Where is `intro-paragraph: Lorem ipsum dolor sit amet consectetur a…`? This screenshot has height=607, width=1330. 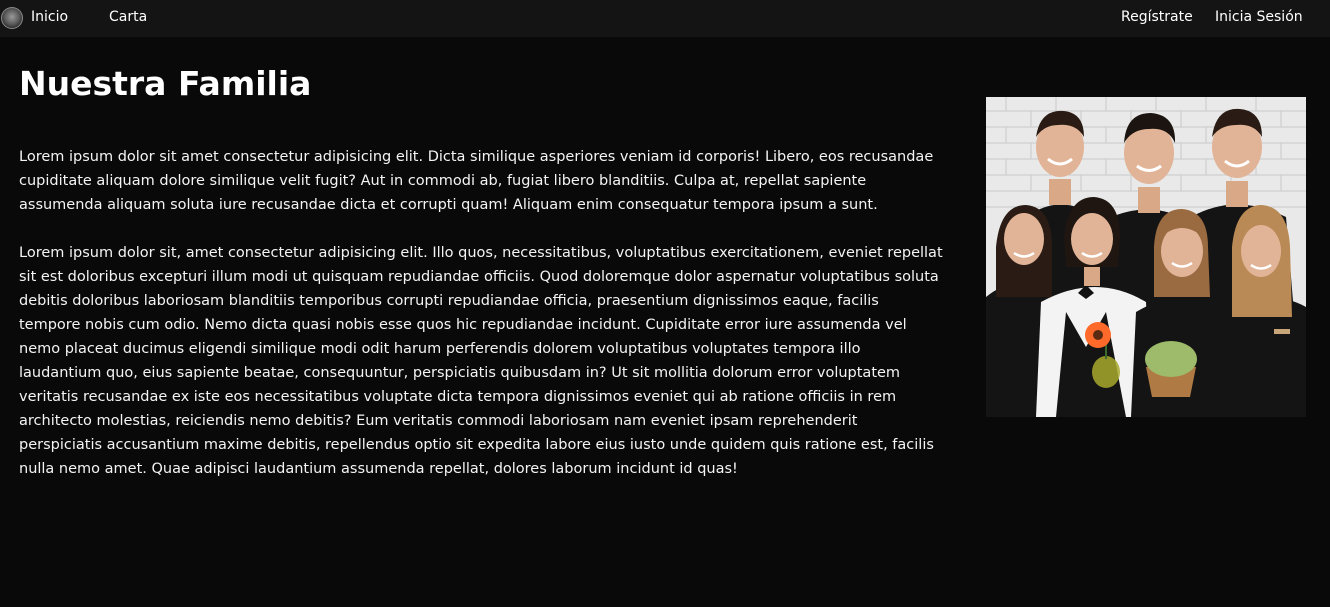
intro-paragraph: Lorem ipsum dolor sit amet consectetur a… is located at coordinates (476, 181).